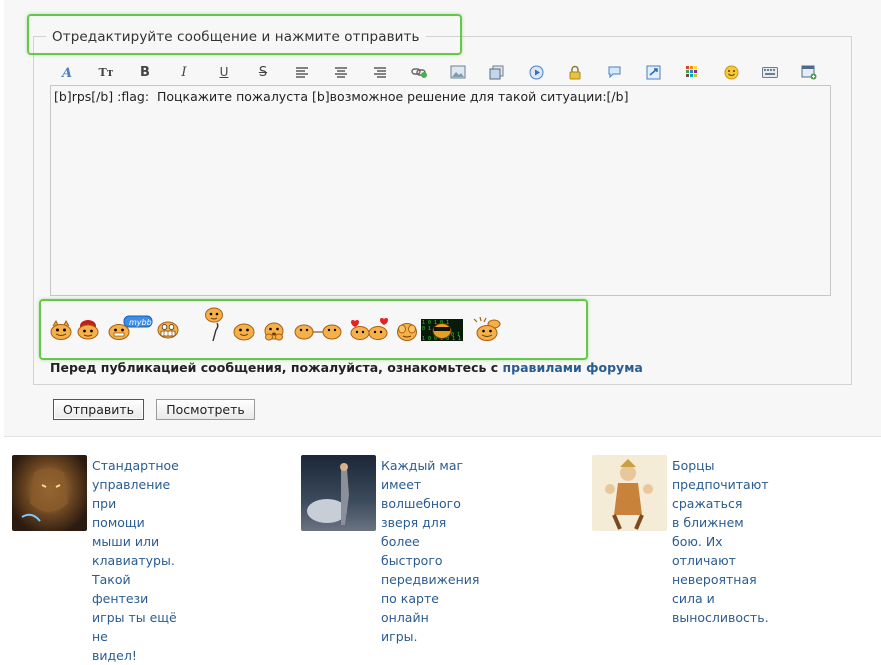  I want to click on strikethrough-icon: S, so click(263, 72).